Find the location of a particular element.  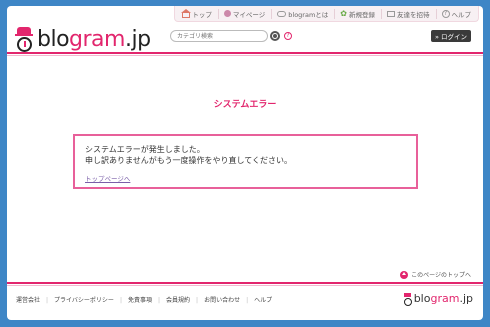

error-message-line: 申し訳ありませんがもう一度操作をやり直してください。 is located at coordinates (189, 160).